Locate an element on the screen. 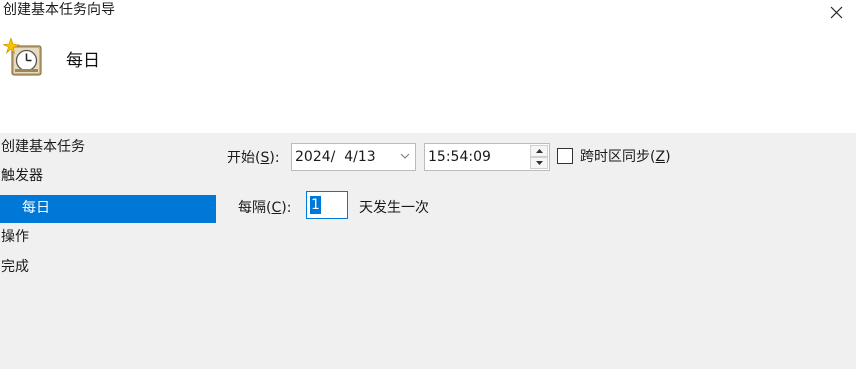 Image resolution: width=856 pixels, height=369 pixels. start-date-picker: 2024/ 4/13 is located at coordinates (353, 157).